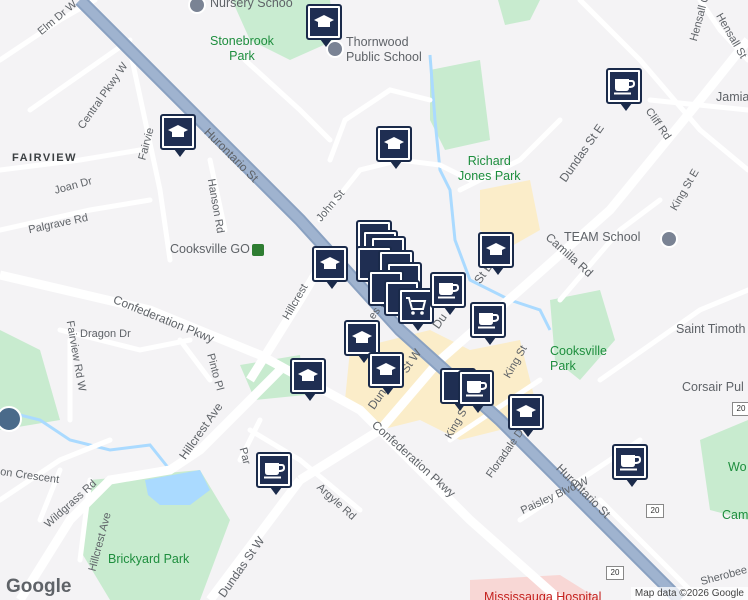 This screenshot has width=748, height=600. I want to click on place-label-stonebrook-park: Stonebrook Park, so click(242, 49).